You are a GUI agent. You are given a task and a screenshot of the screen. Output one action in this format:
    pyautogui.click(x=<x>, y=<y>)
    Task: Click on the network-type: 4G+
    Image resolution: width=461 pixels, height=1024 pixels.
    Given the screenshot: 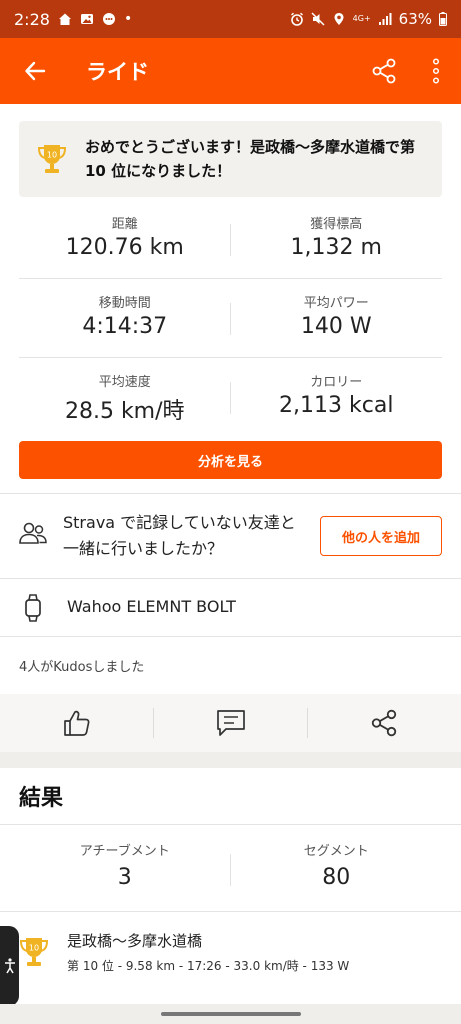 What is the action you would take?
    pyautogui.click(x=361, y=18)
    